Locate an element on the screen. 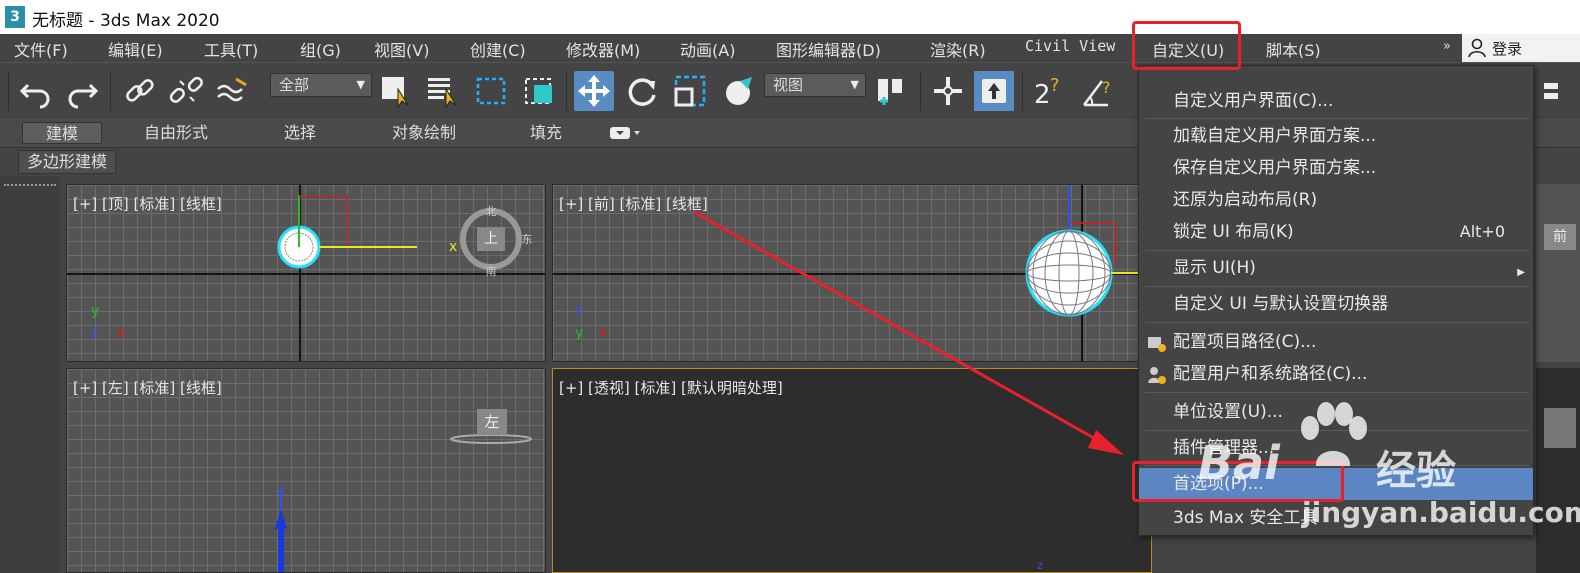  menu-rendering: 渲染(R) is located at coordinates (958, 49).